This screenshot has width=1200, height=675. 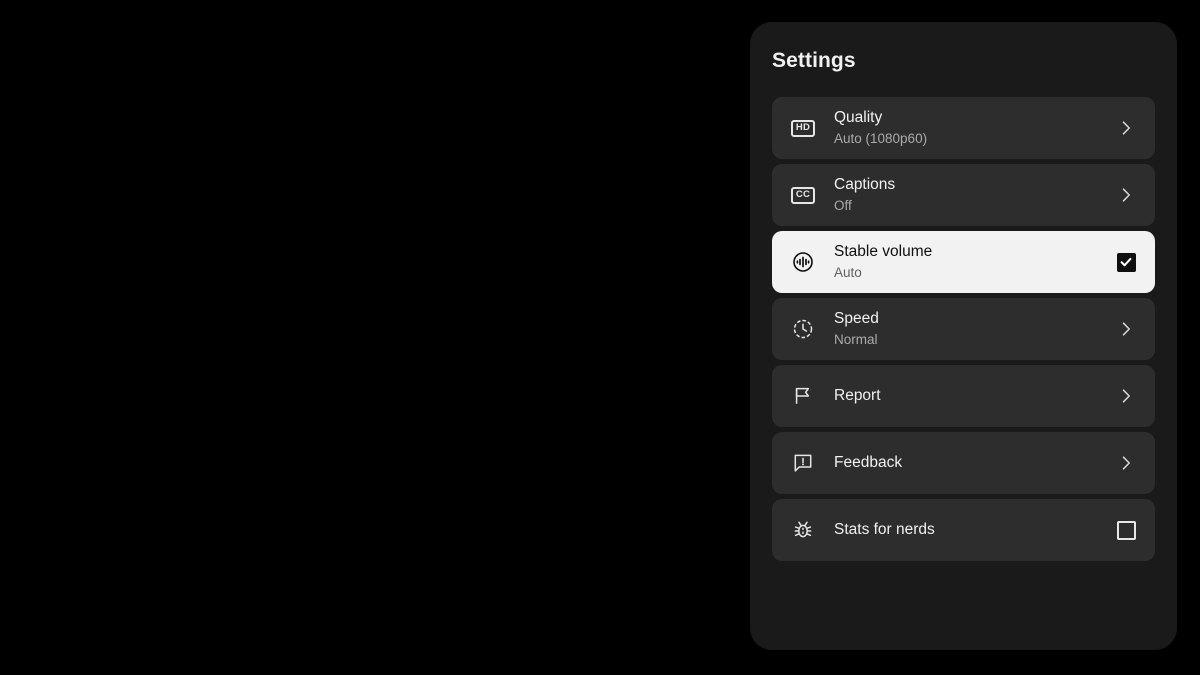 I want to click on row-label: Stats for nerds, so click(x=884, y=529).